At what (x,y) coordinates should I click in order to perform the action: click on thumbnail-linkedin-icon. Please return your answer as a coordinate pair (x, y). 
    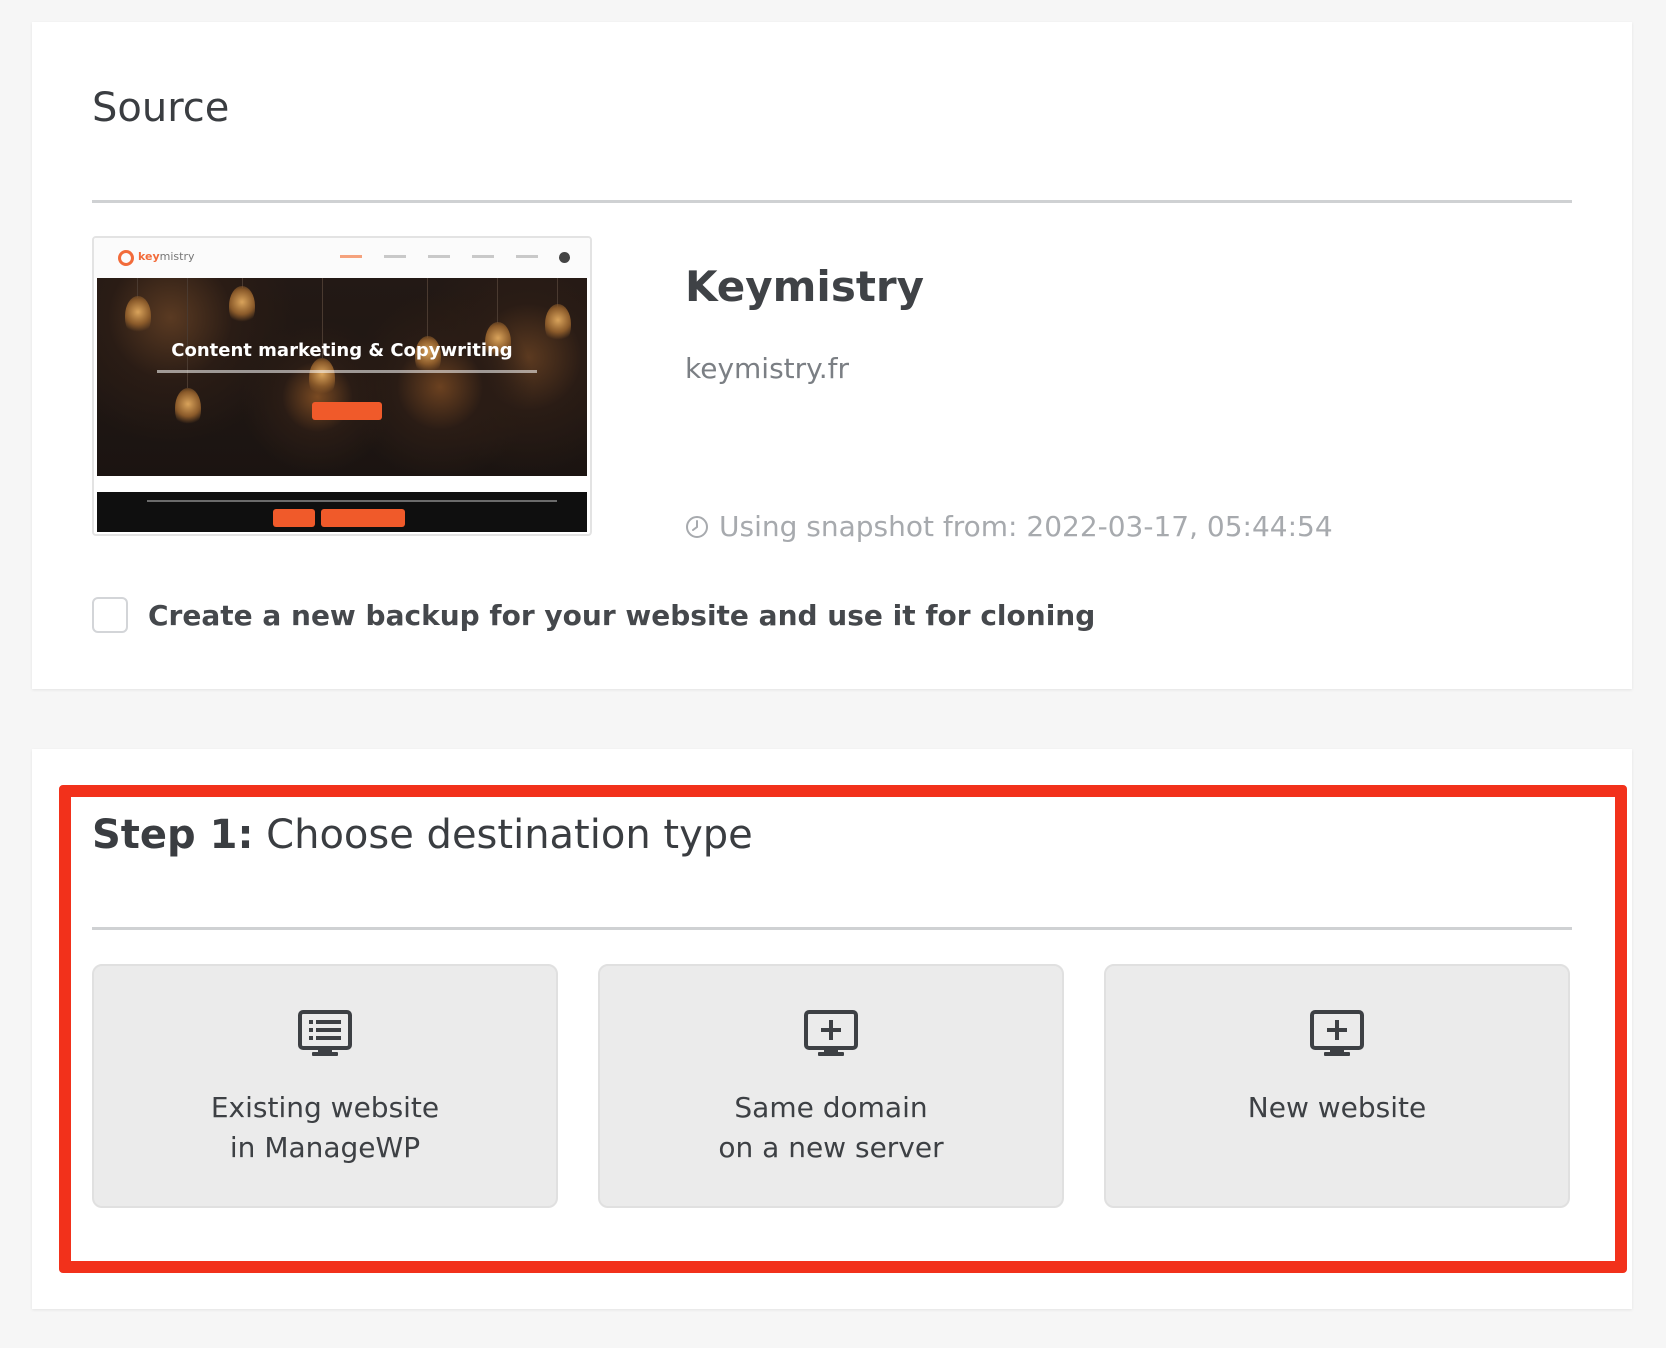
    Looking at the image, I should click on (564, 257).